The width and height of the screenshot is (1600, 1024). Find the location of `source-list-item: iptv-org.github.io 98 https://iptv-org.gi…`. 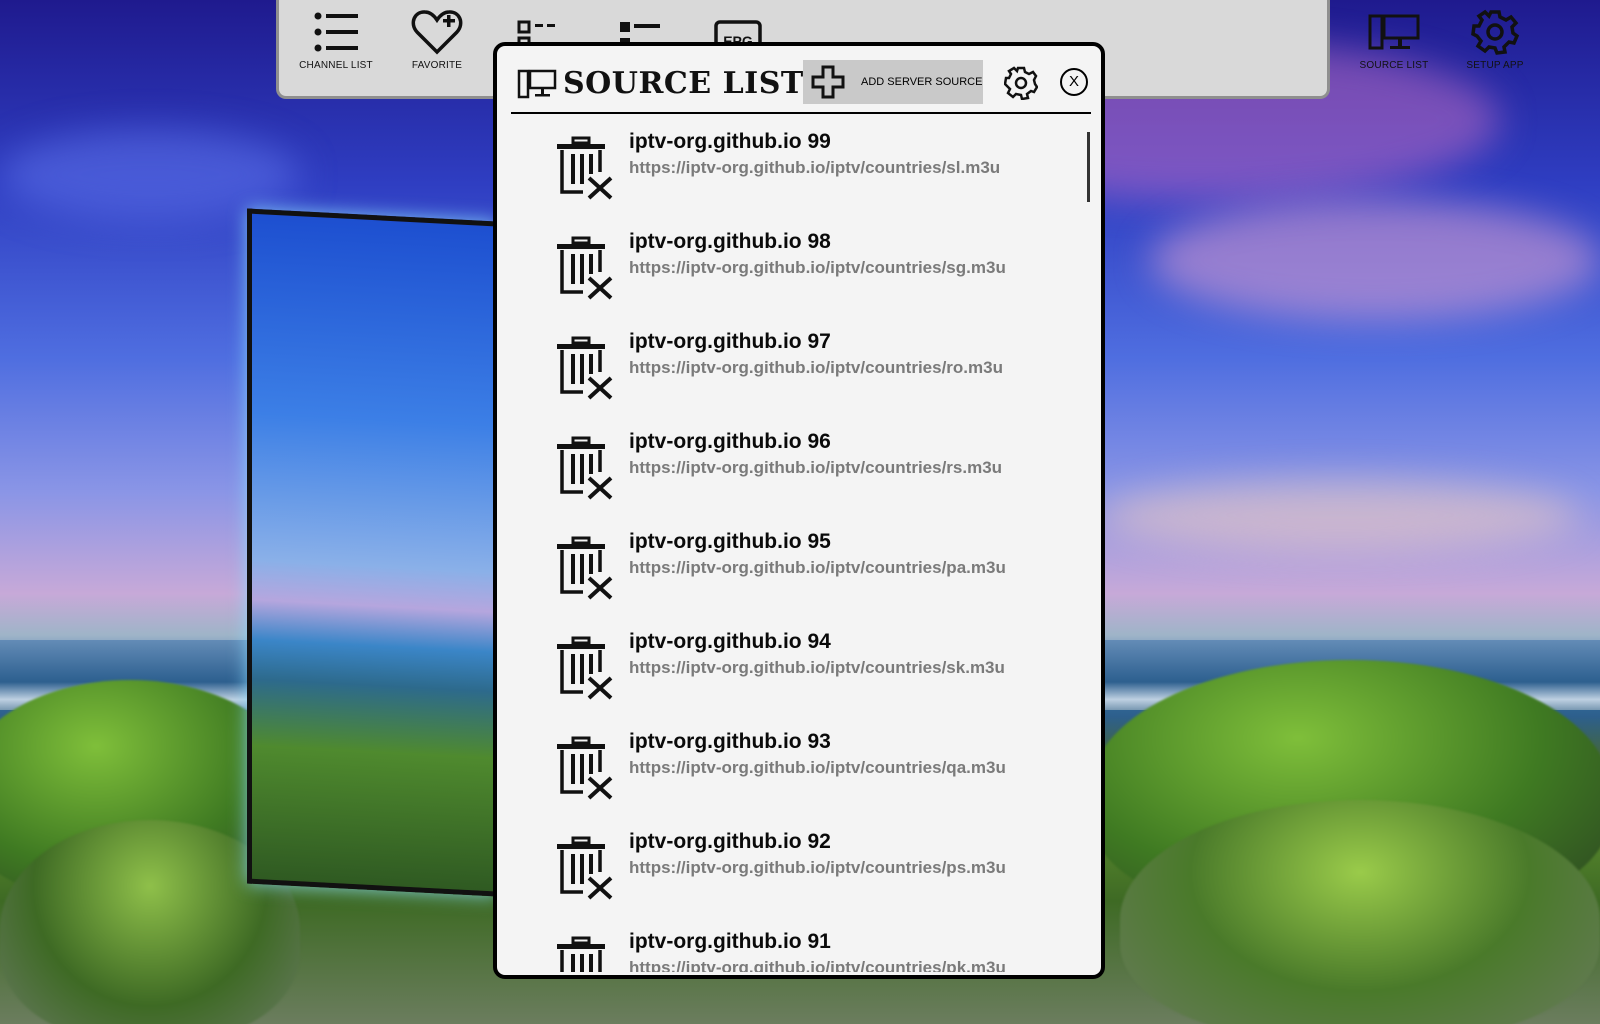

source-list-item: iptv-org.github.io 98 https://iptv-org.gi… is located at coordinates (801, 272).